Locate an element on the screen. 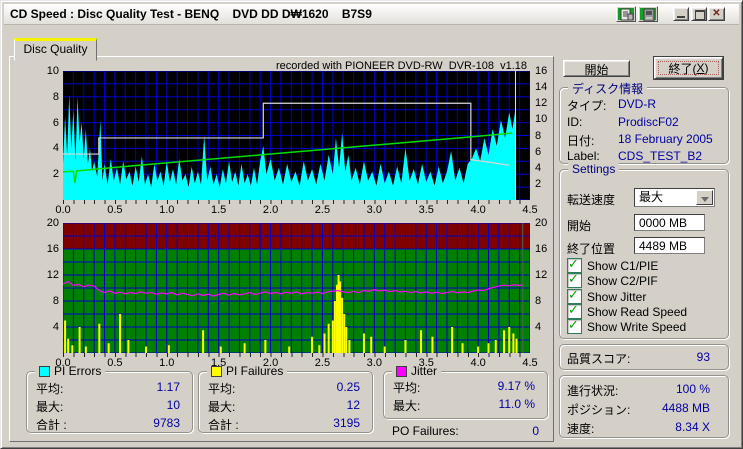 This screenshot has height=449, width=743. minimize-button is located at coordinates (681, 14).